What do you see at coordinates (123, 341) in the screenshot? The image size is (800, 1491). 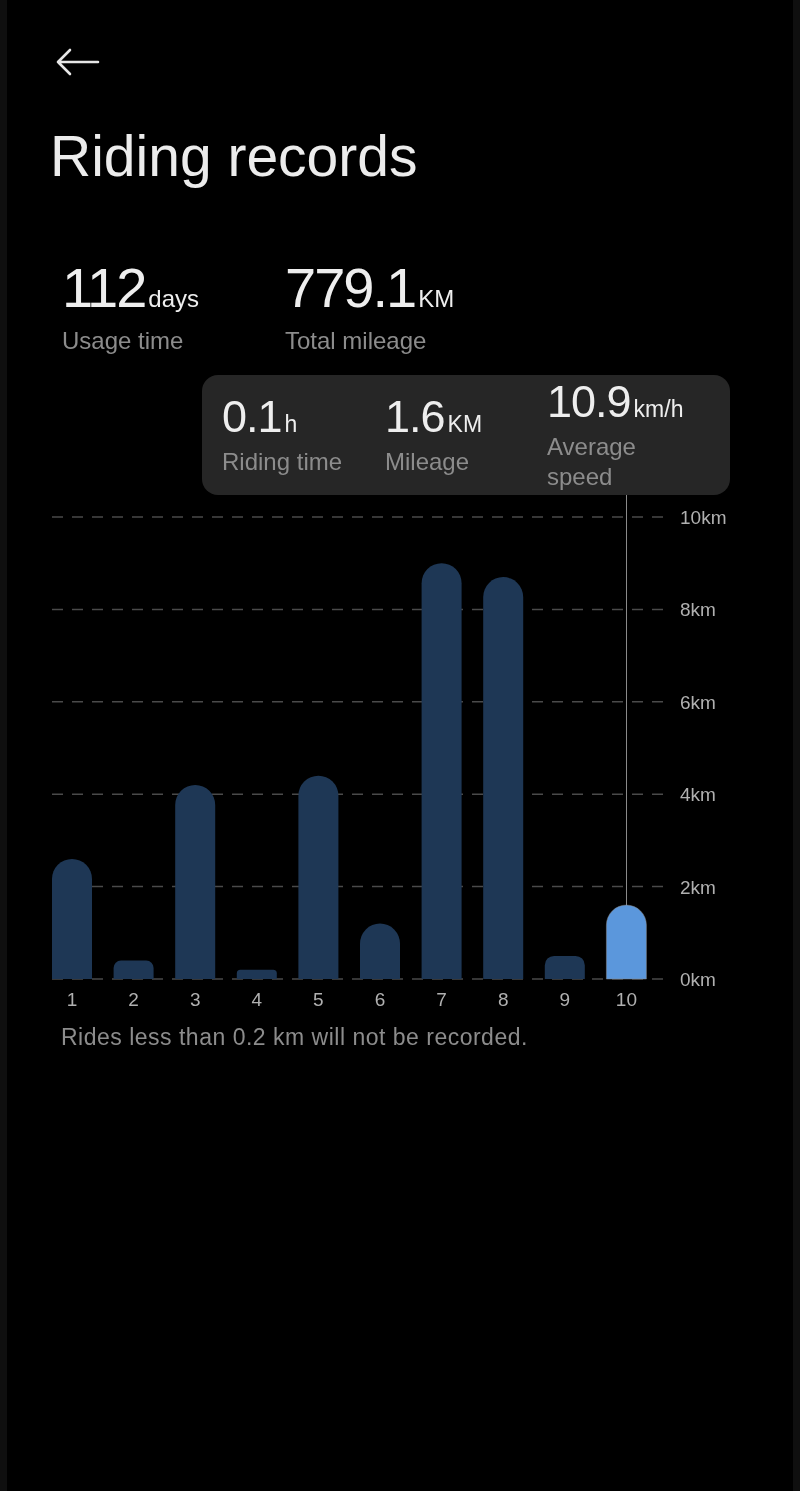 I see `stat-label: Usage time` at bounding box center [123, 341].